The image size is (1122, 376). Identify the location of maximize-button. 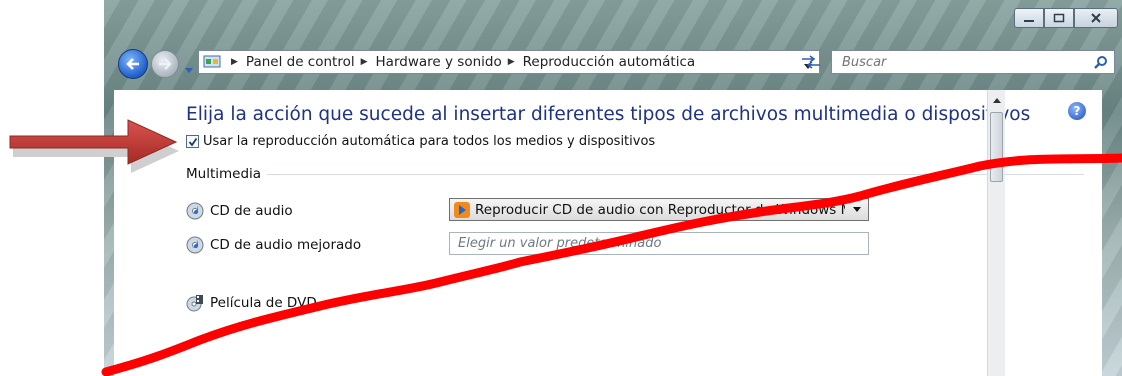
(1059, 18).